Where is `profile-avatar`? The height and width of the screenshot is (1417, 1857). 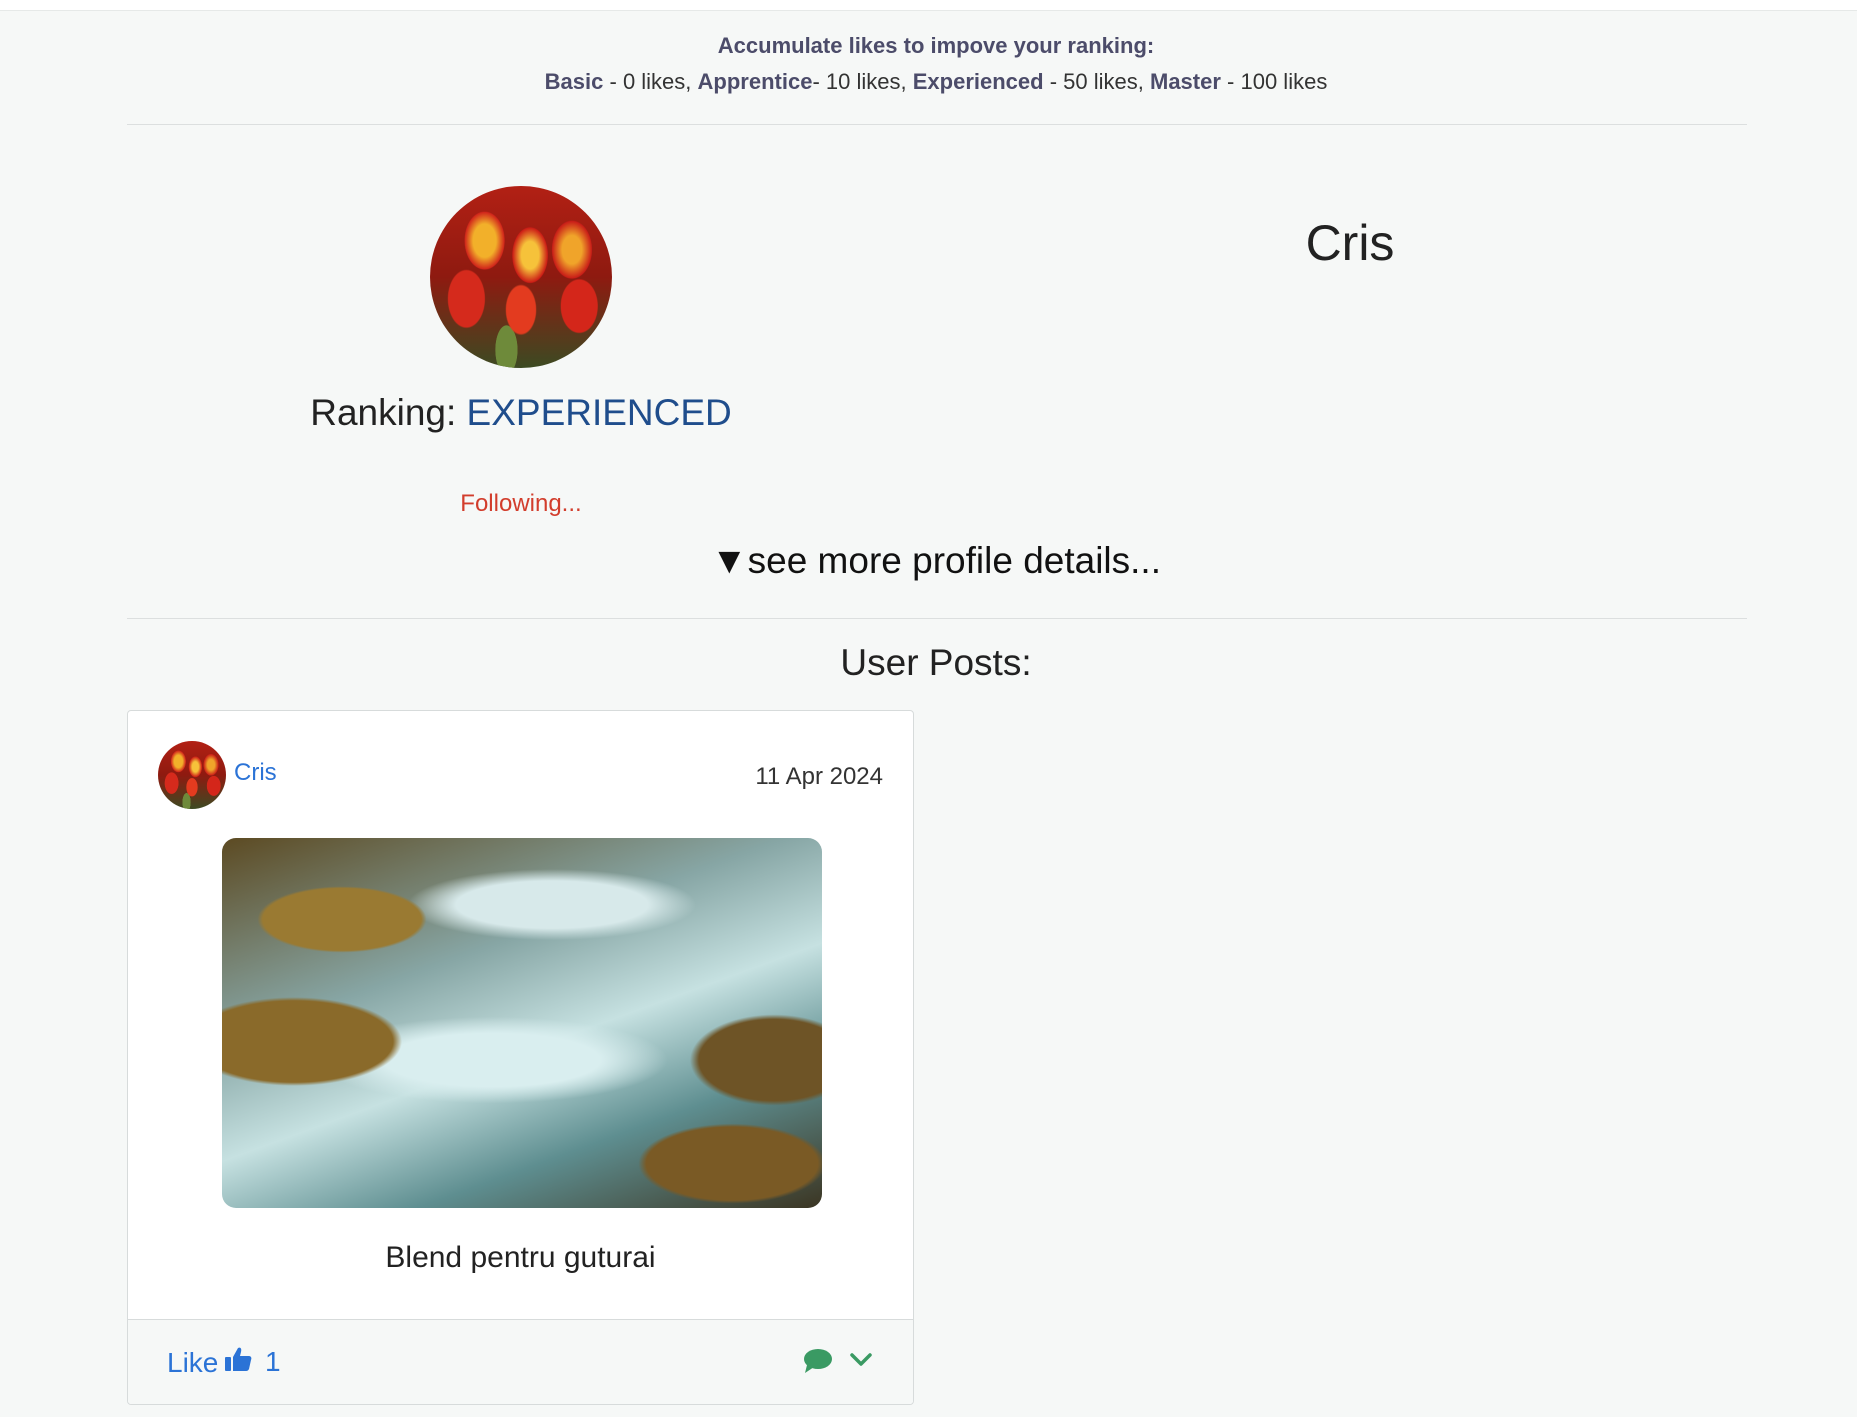
profile-avatar is located at coordinates (521, 277).